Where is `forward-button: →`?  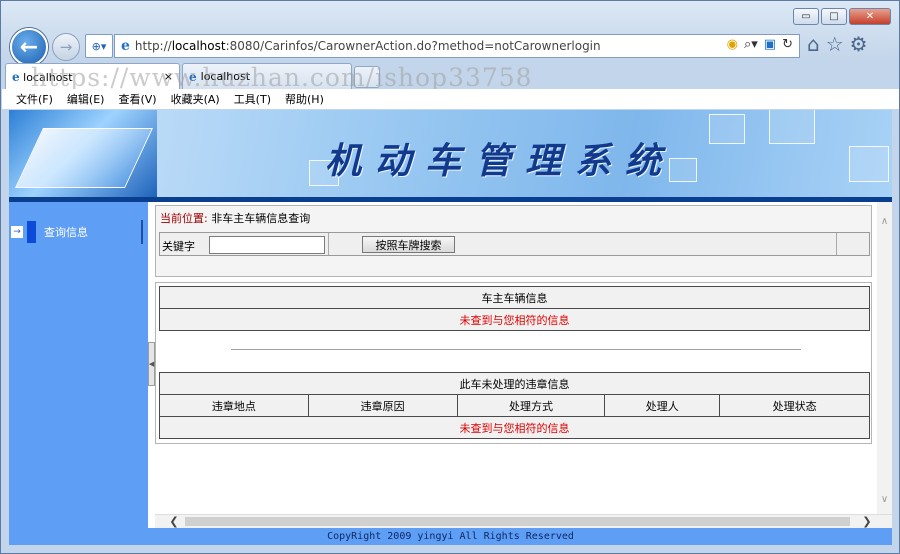
forward-button: → is located at coordinates (66, 47).